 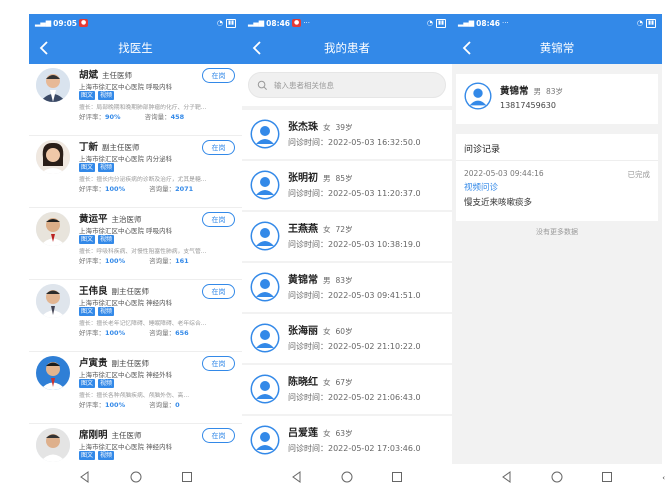 What do you see at coordinates (93, 219) in the screenshot?
I see `doctor-name: 黄运平` at bounding box center [93, 219].